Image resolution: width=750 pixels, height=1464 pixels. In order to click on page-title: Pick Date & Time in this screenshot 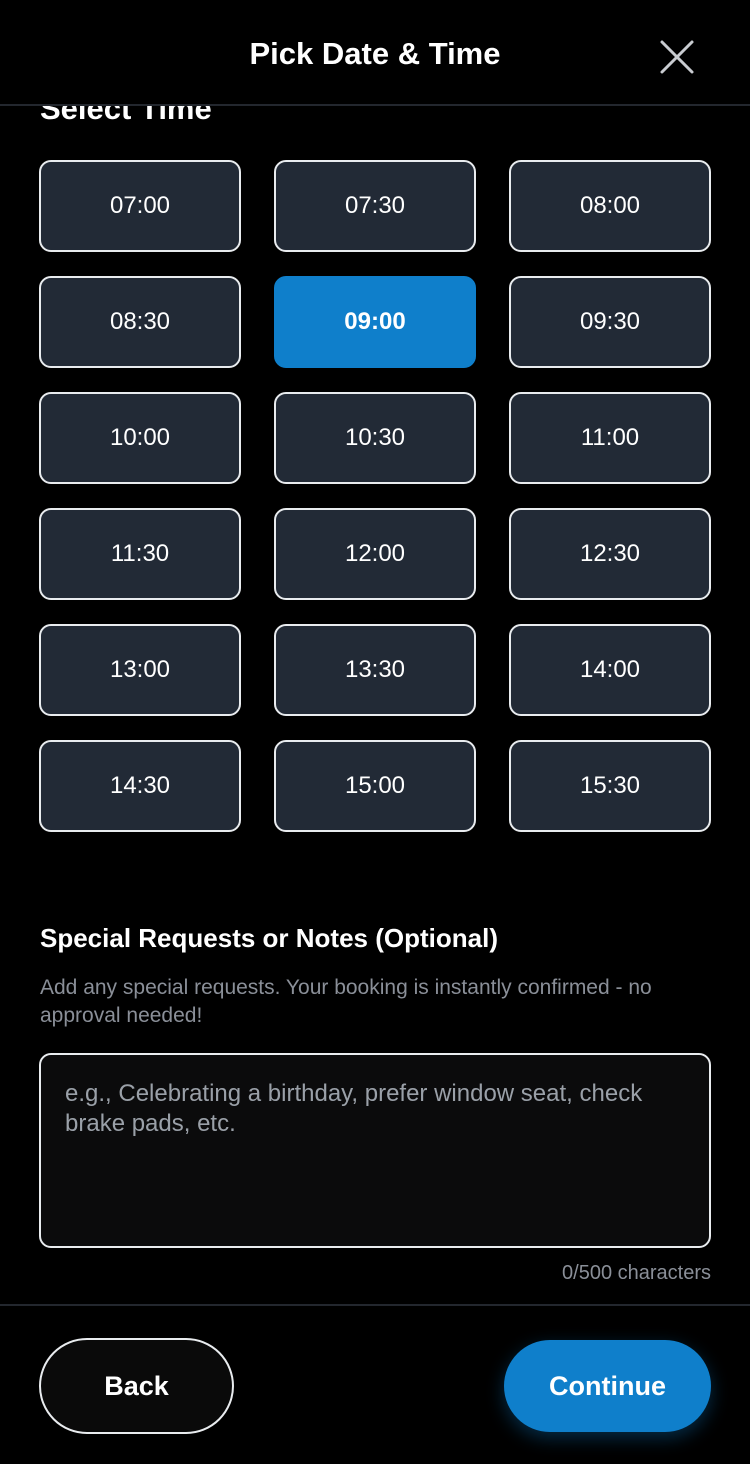, I will do `click(375, 53)`.